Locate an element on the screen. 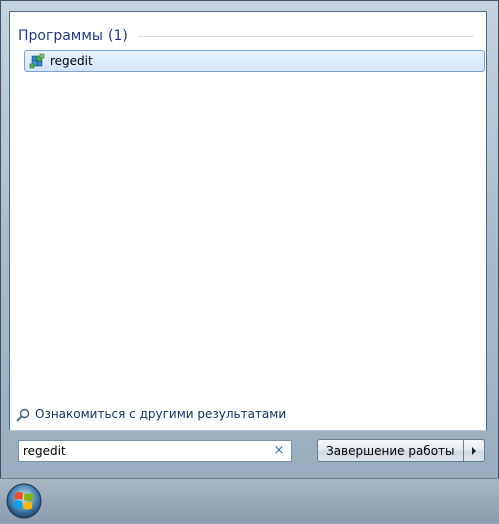 The height and width of the screenshot is (524, 499). result-item-regedit: regedit is located at coordinates (254, 61).